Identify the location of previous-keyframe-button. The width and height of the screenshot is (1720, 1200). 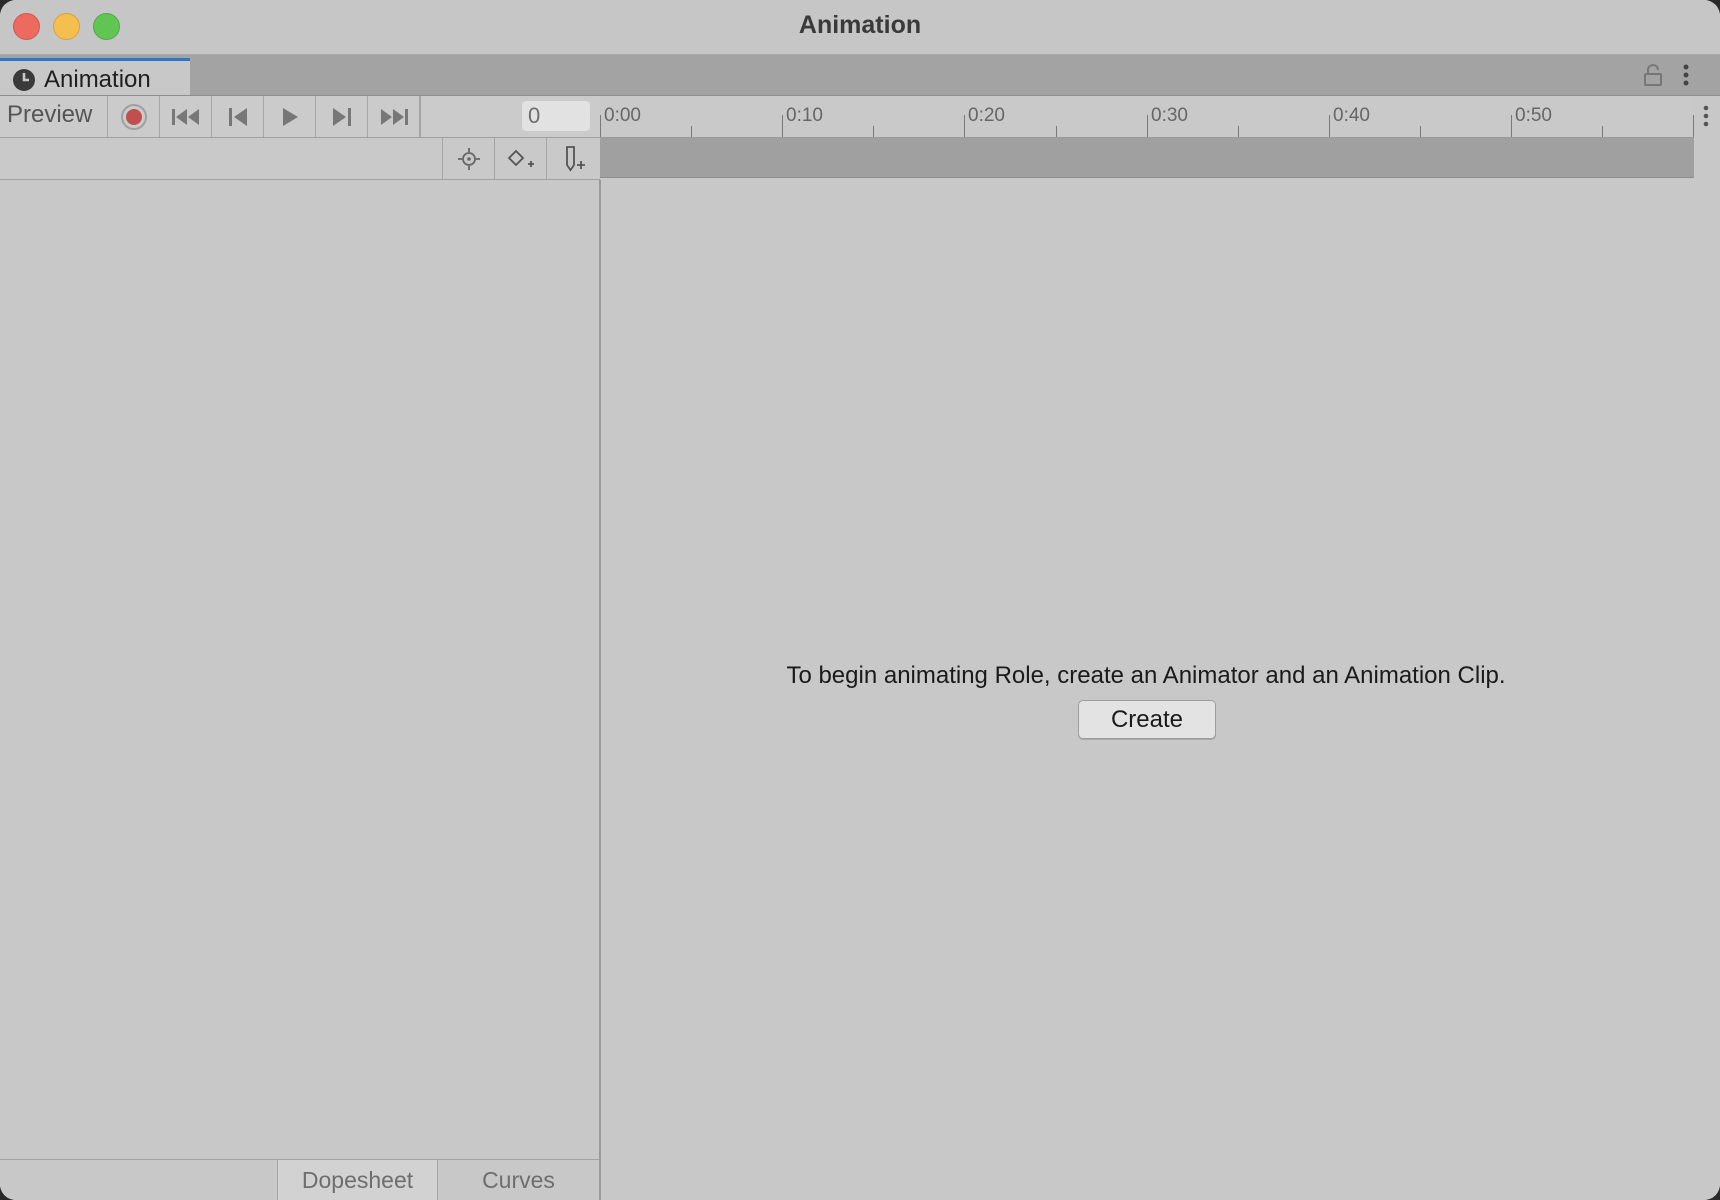
(238, 116).